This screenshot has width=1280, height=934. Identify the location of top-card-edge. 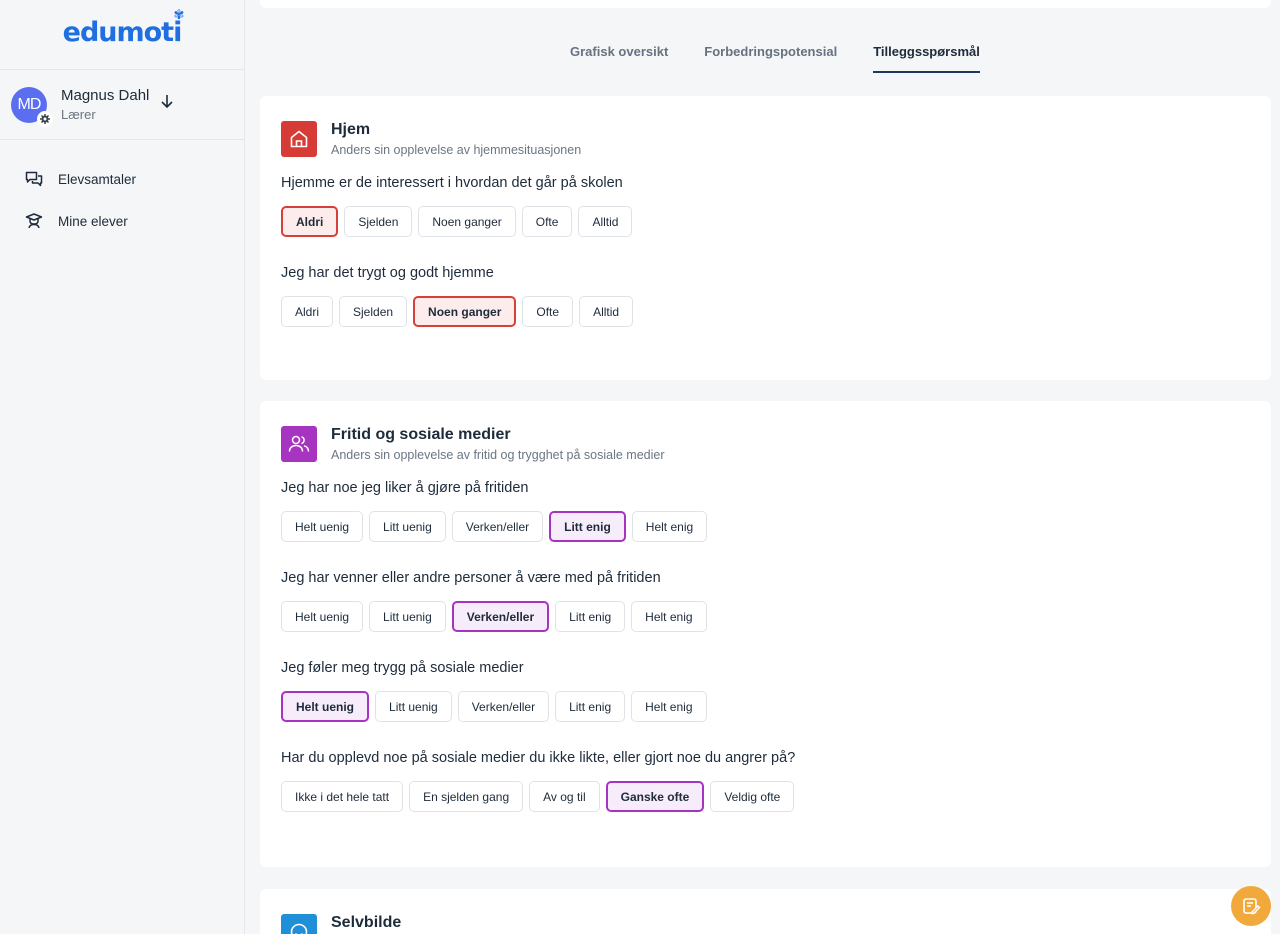
(765, 4).